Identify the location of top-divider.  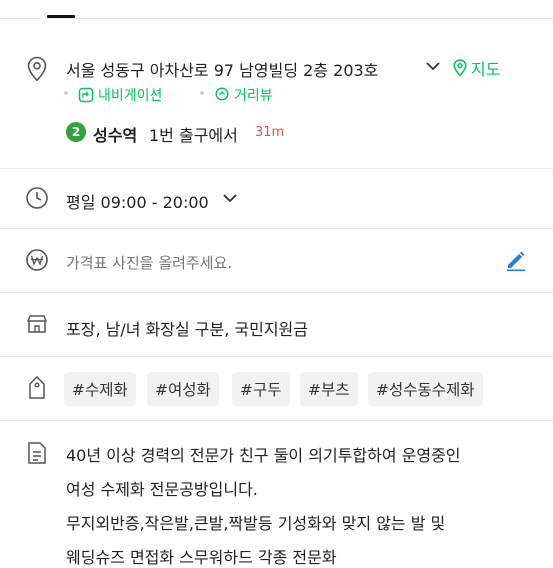
(276, 18).